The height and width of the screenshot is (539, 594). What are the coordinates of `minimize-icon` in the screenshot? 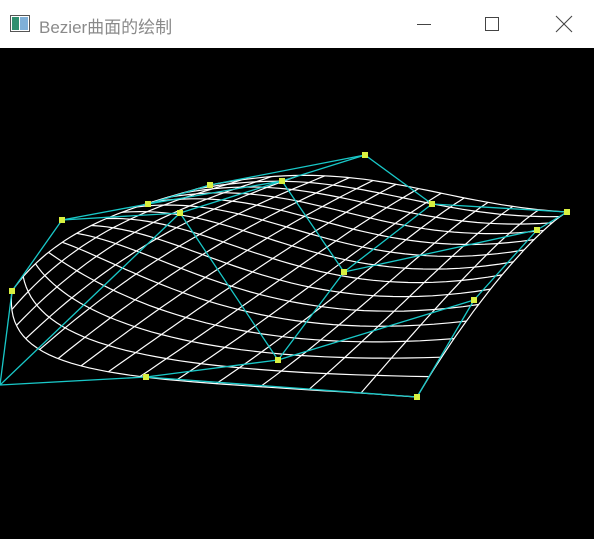 It's located at (424, 24).